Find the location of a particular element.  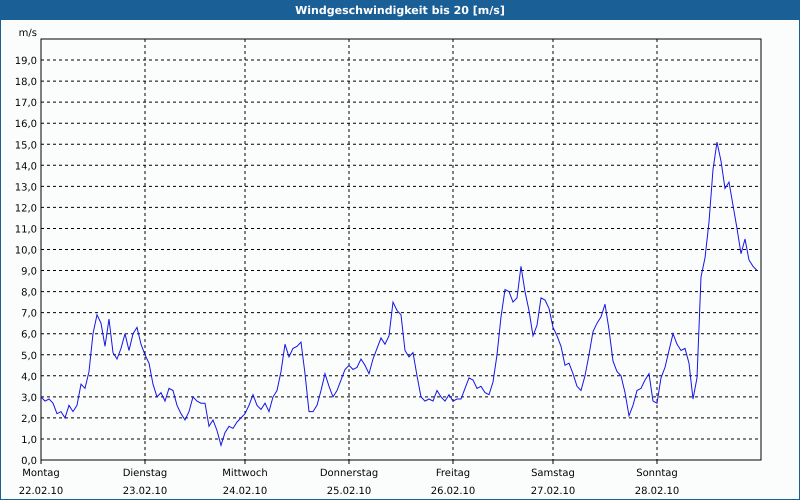

y-tick-label: 8,0 is located at coordinates (29, 293).